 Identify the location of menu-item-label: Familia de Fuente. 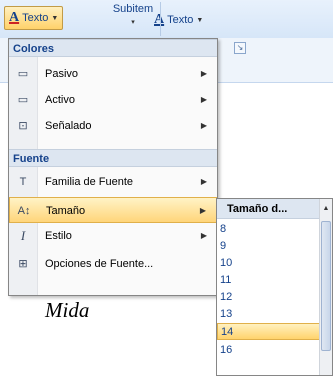
(89, 182).